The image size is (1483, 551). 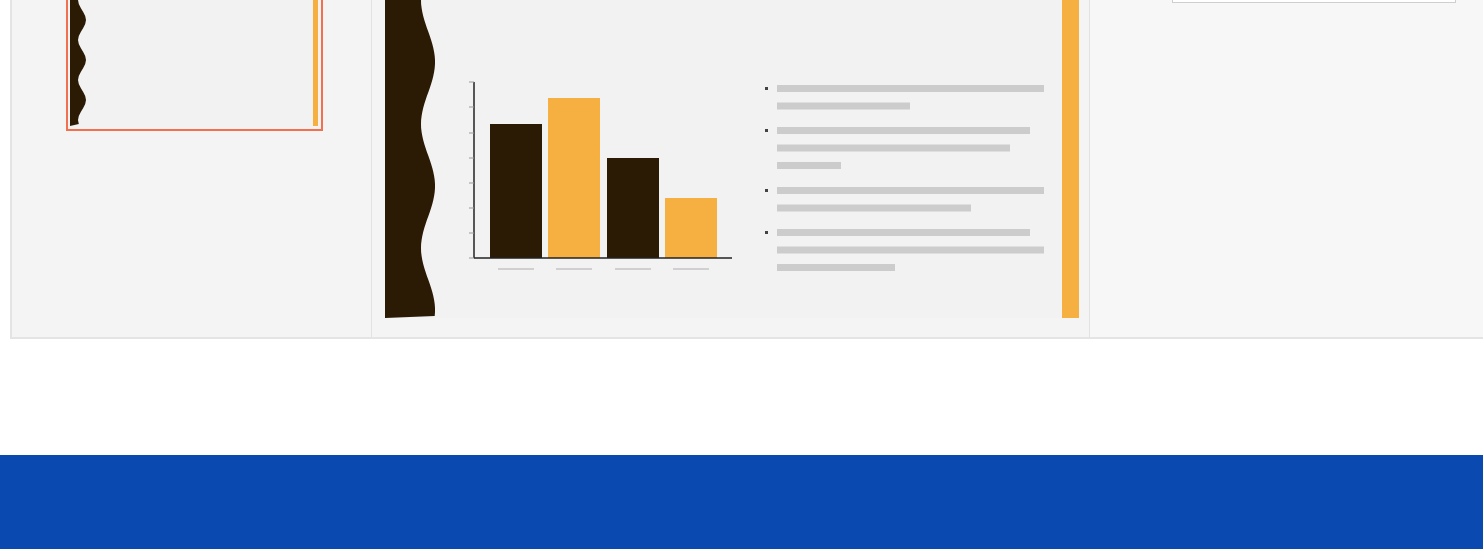 What do you see at coordinates (1314, 1) in the screenshot?
I see `input-field` at bounding box center [1314, 1].